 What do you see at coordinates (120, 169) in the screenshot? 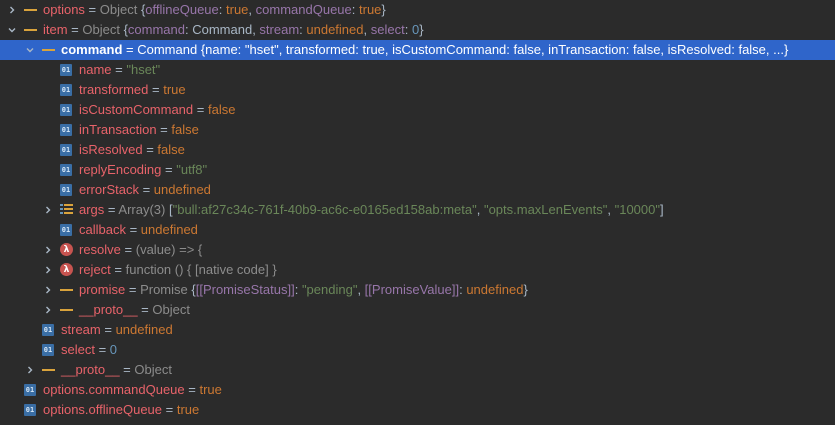
I see `variable-name: replyEncoding` at bounding box center [120, 169].